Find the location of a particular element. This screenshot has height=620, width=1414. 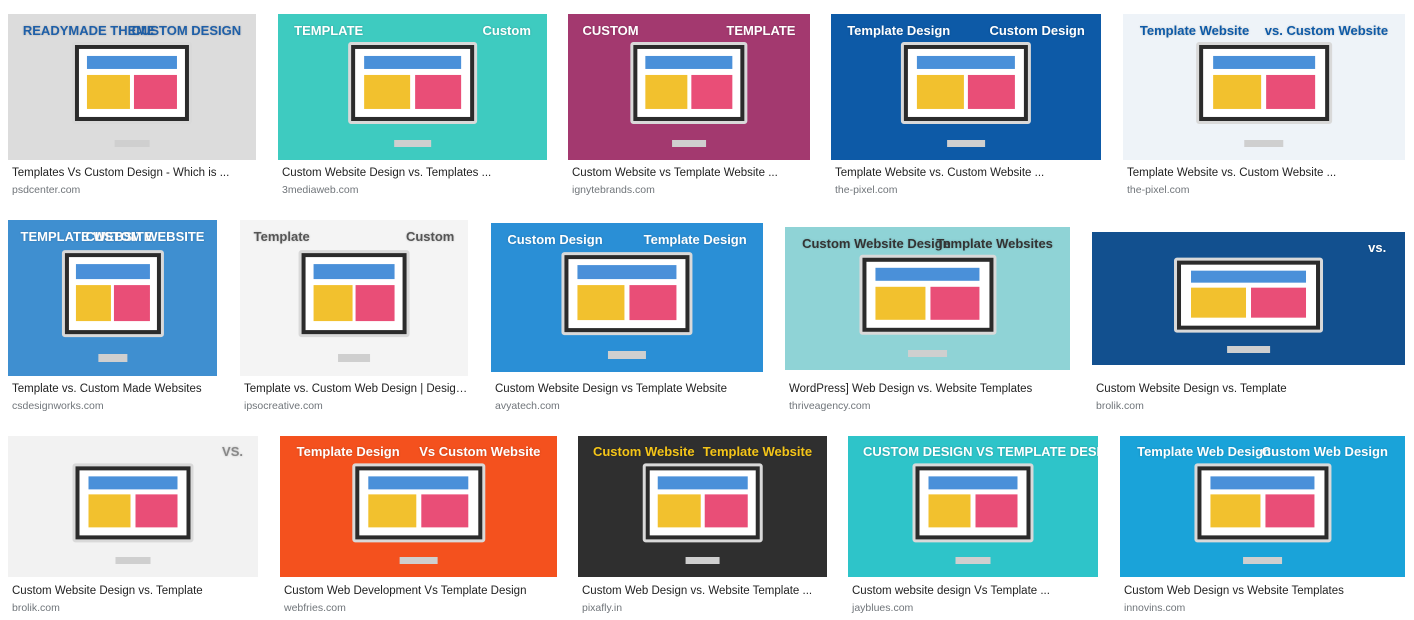

result-thumbnail: Custom Website Design Template Websites is located at coordinates (927, 298).